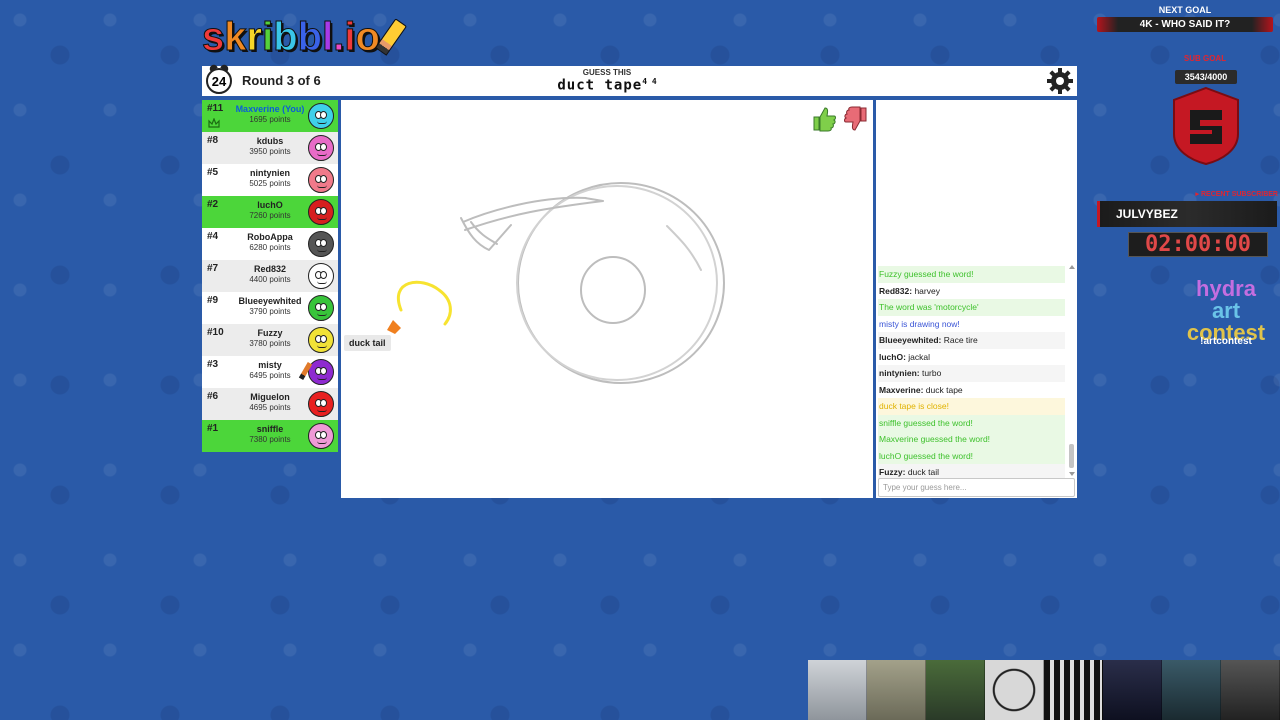 This screenshot has width=1280, height=720. Describe the element at coordinates (270, 247) in the screenshot. I see `player-points: 6280 points` at that location.